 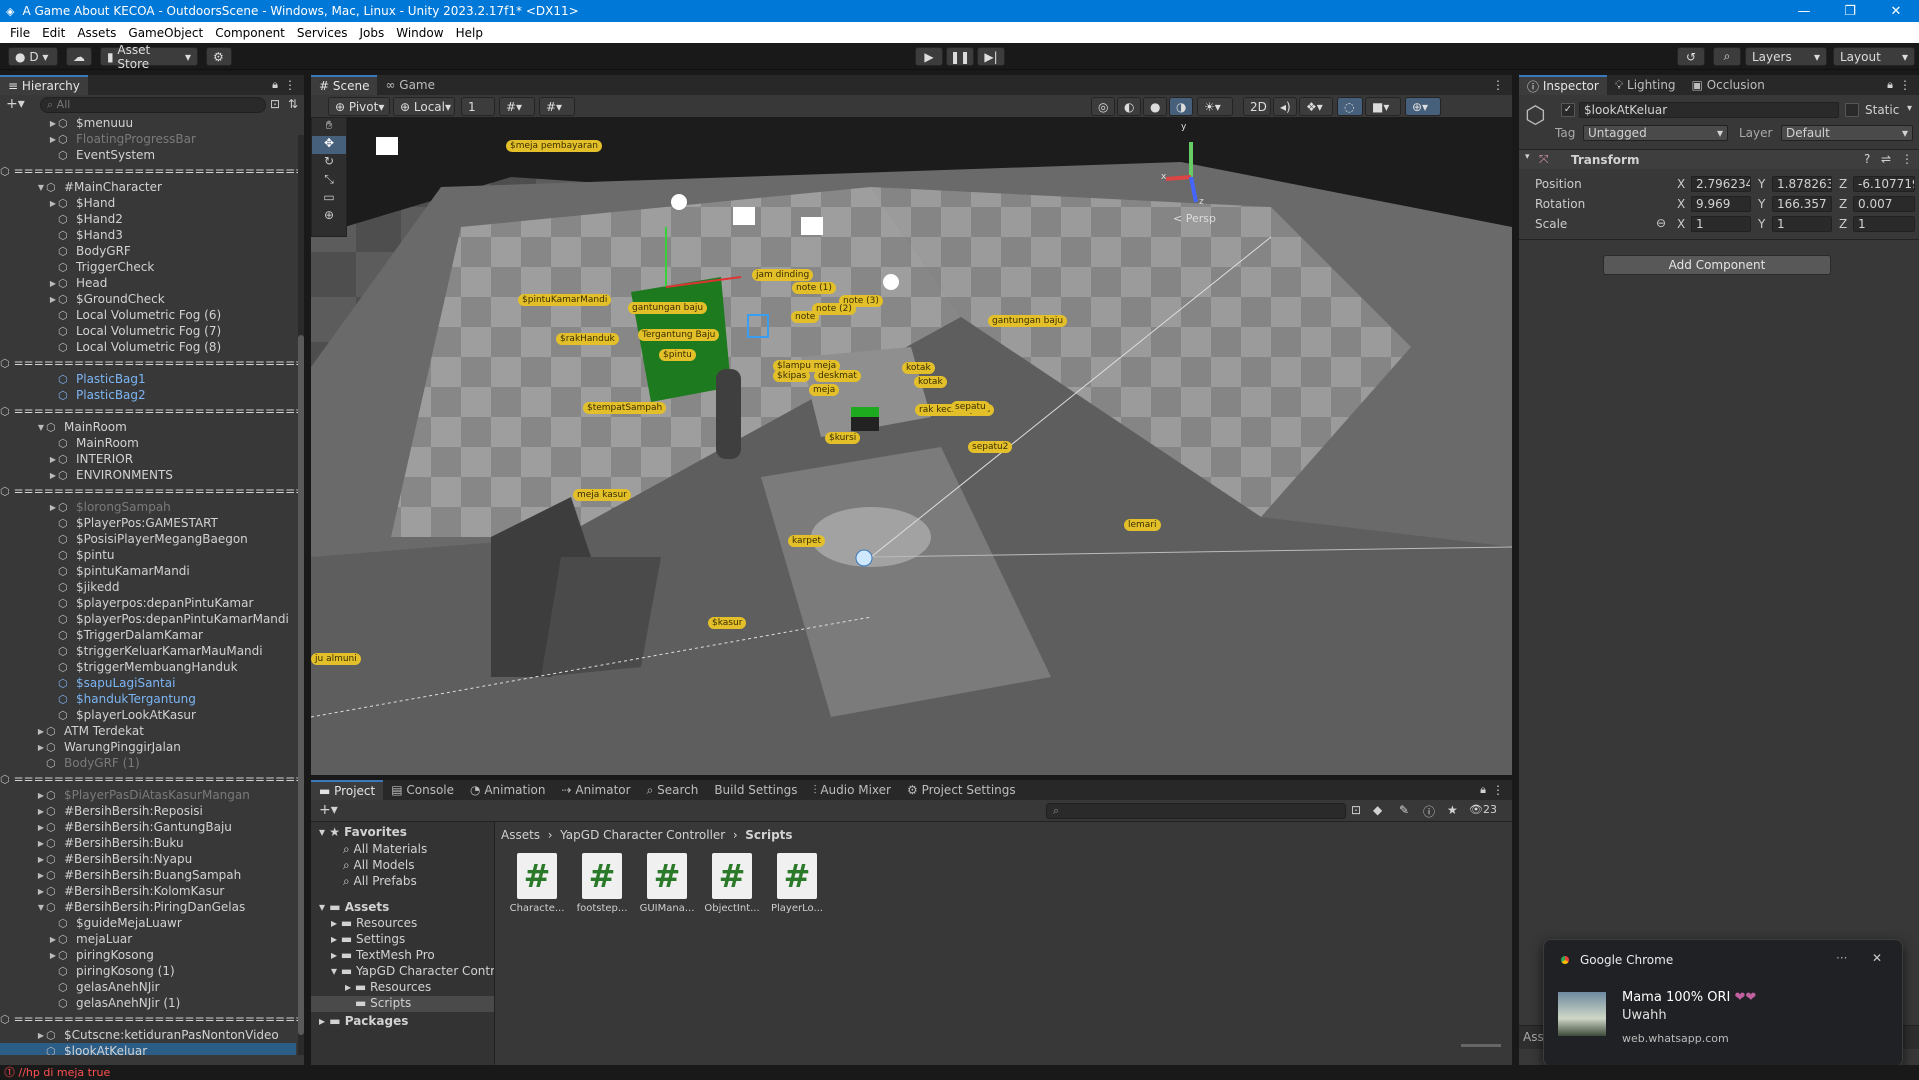 I want to click on scene-object-label: $kasur, so click(x=727, y=623).